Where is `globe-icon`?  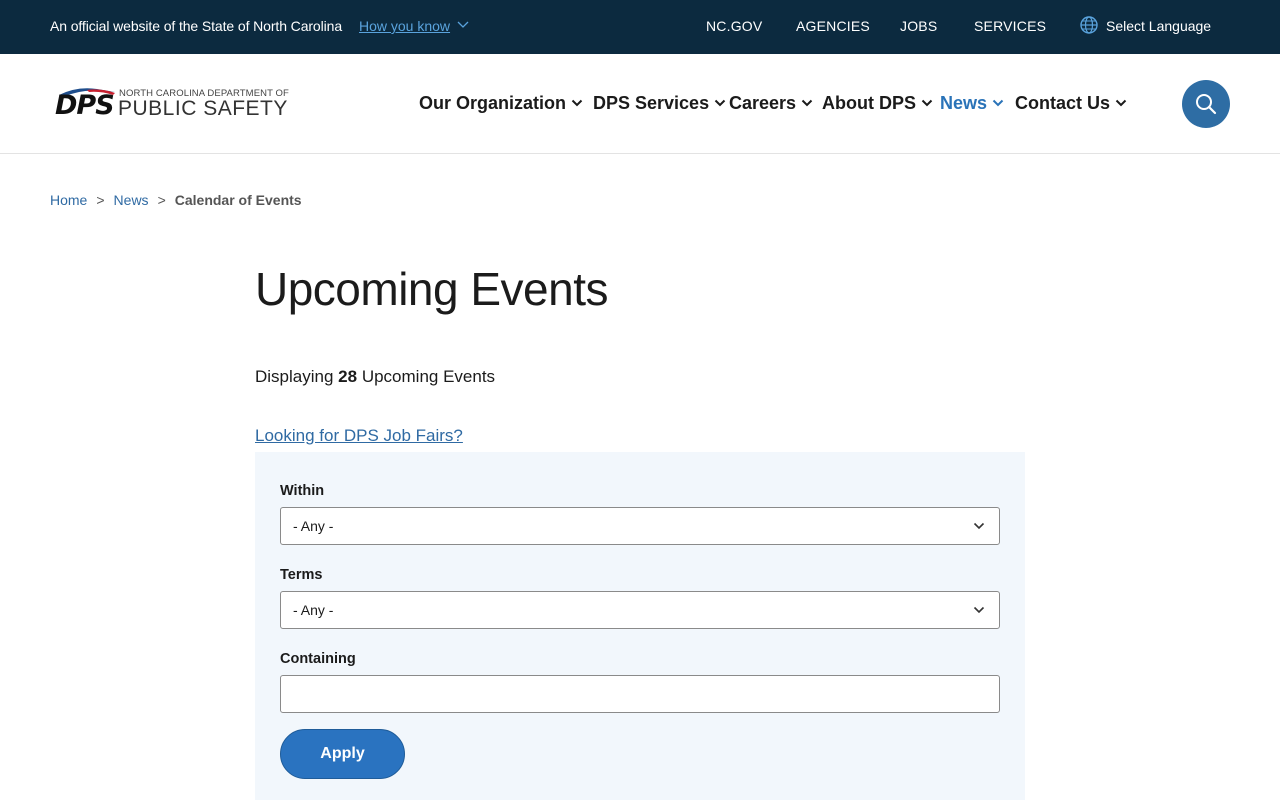 globe-icon is located at coordinates (1089, 25).